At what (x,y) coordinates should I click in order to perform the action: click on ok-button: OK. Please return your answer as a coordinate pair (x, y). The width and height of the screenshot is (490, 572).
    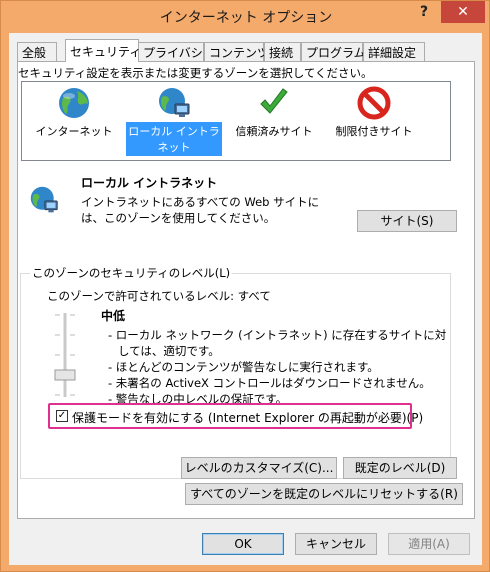
    Looking at the image, I should click on (243, 544).